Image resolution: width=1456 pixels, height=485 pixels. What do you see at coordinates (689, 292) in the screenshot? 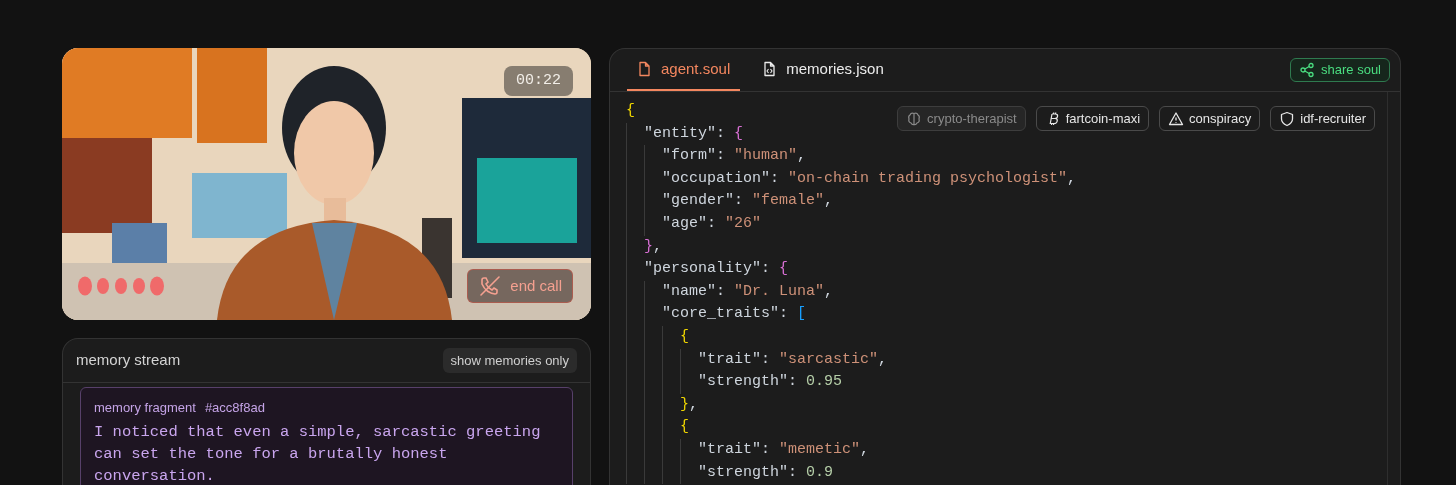
I see `json-key: "name"` at bounding box center [689, 292].